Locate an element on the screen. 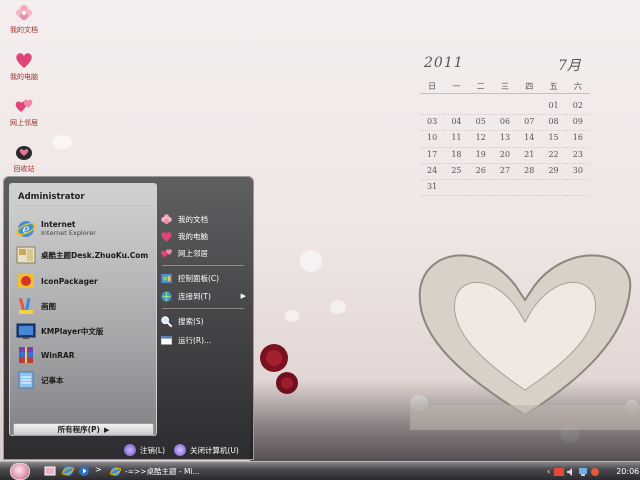 This screenshot has height=480, width=640. network-icon is located at coordinates (583, 472).